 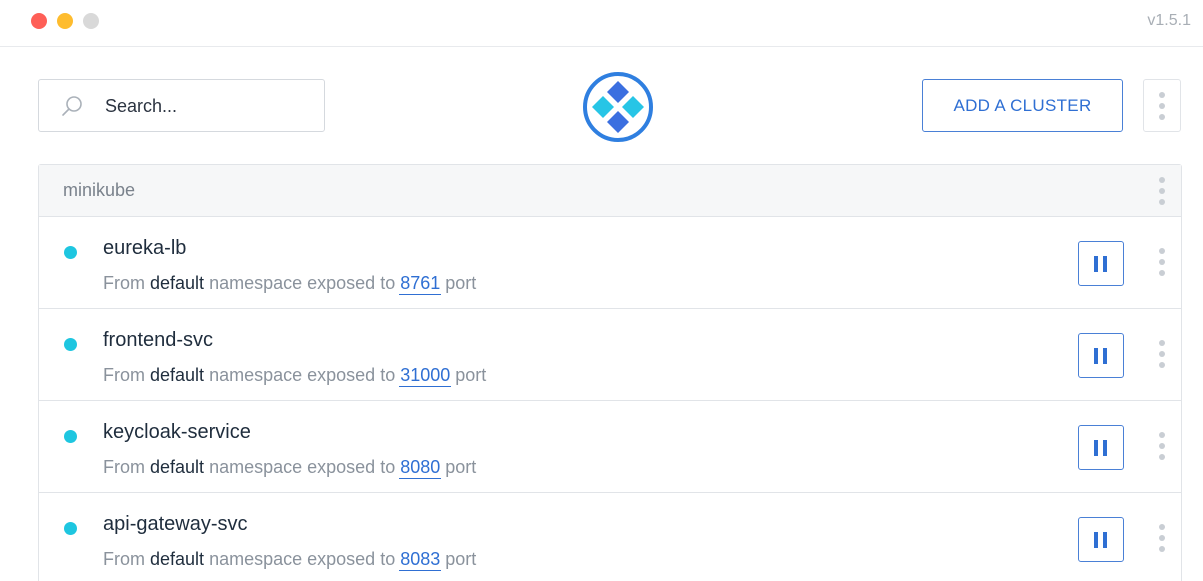 I want to click on port-link: 8080, so click(x=420, y=468).